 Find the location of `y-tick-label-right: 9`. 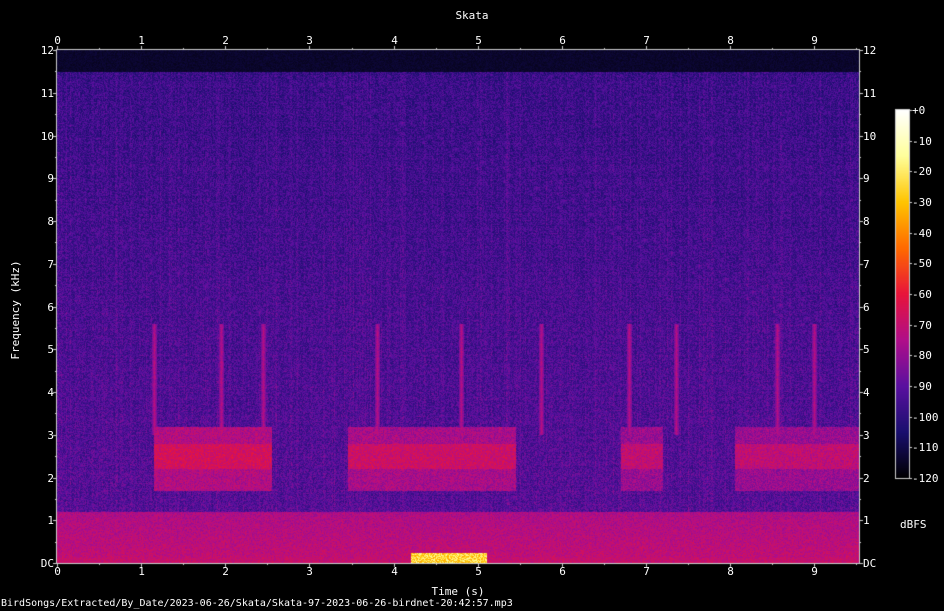

y-tick-label-right: 9 is located at coordinates (866, 178).